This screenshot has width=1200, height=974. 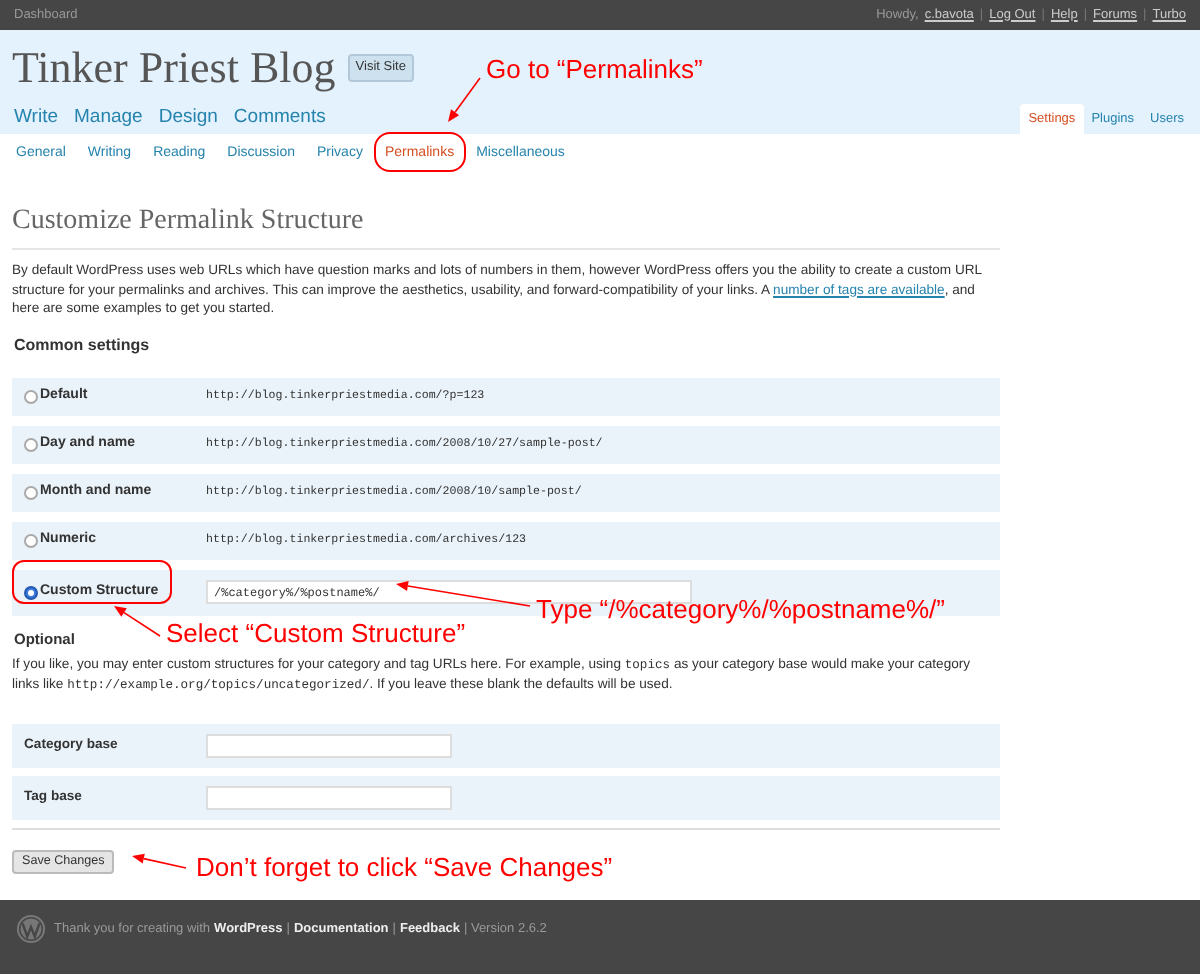 I want to click on annotation-text: Don’t forget to click “Save Changes”, so click(x=404, y=868).